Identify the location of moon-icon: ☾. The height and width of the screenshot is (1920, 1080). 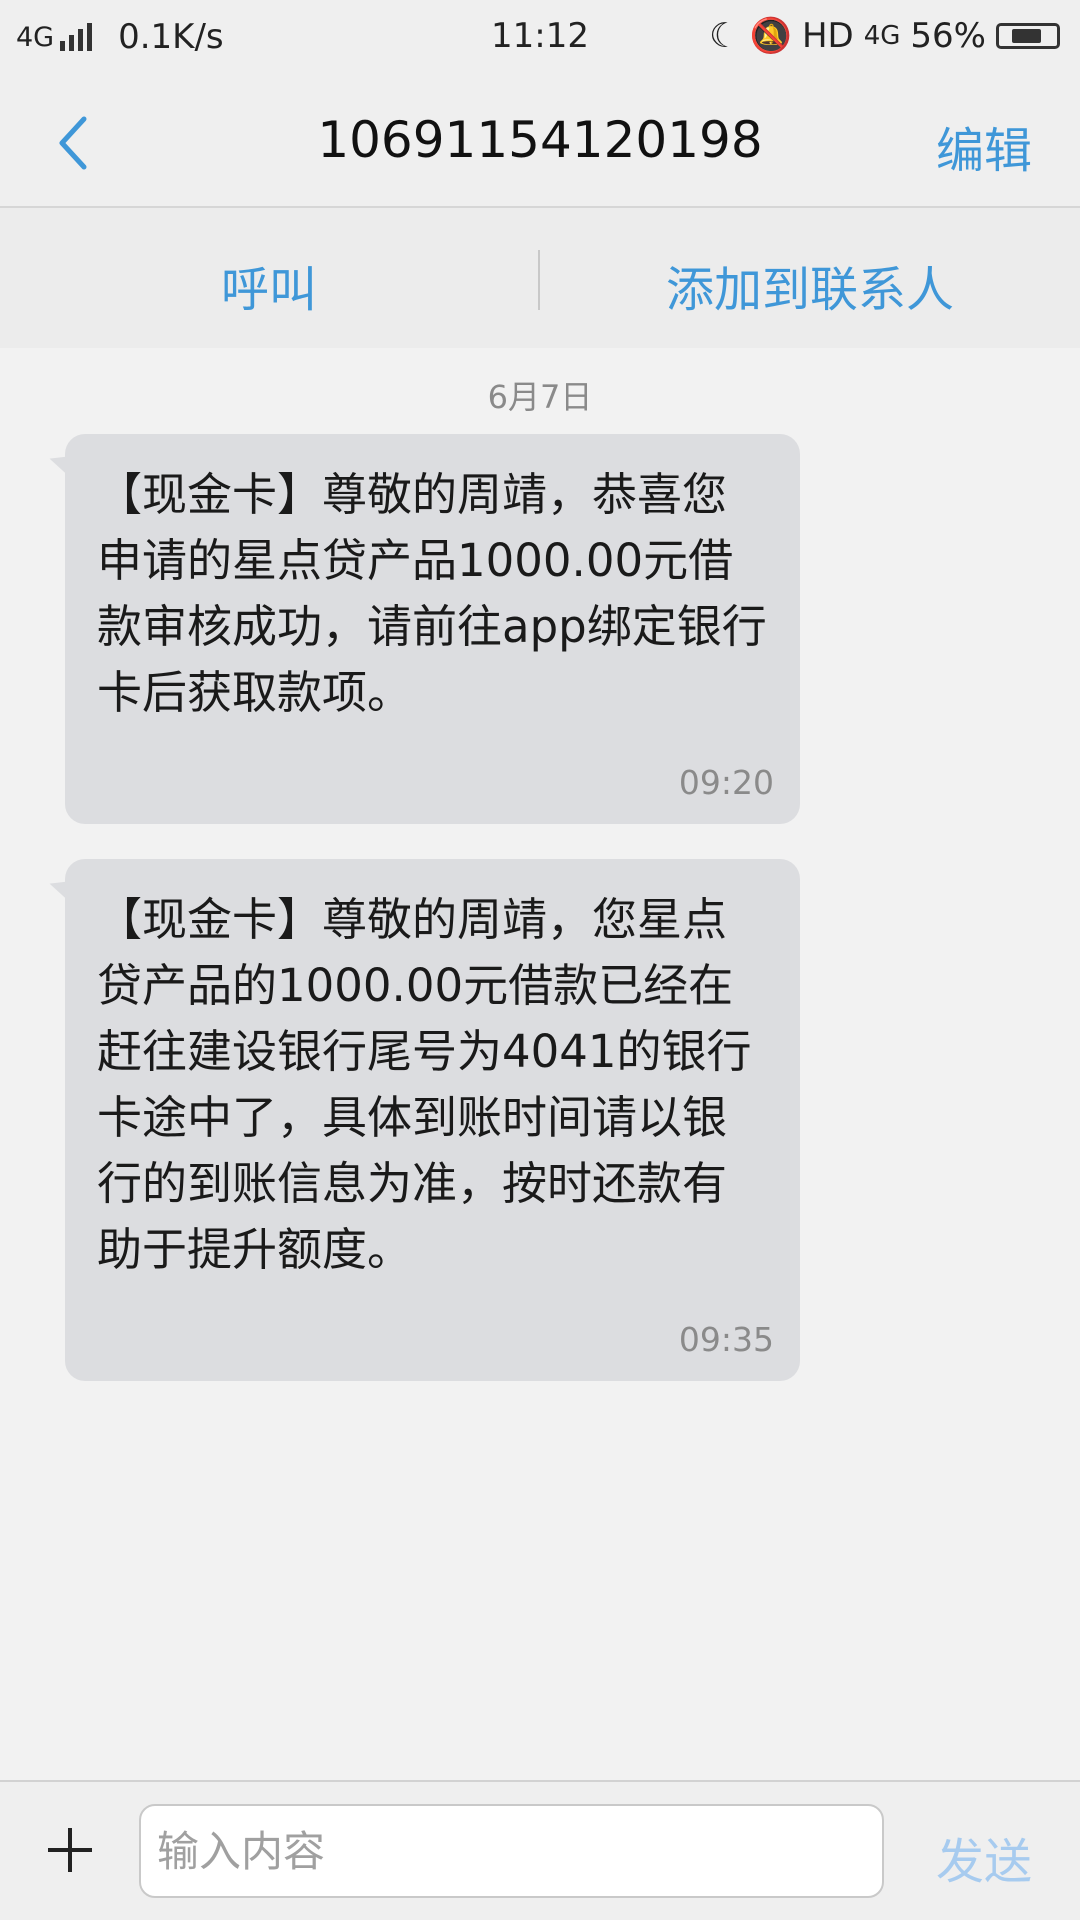
(724, 36).